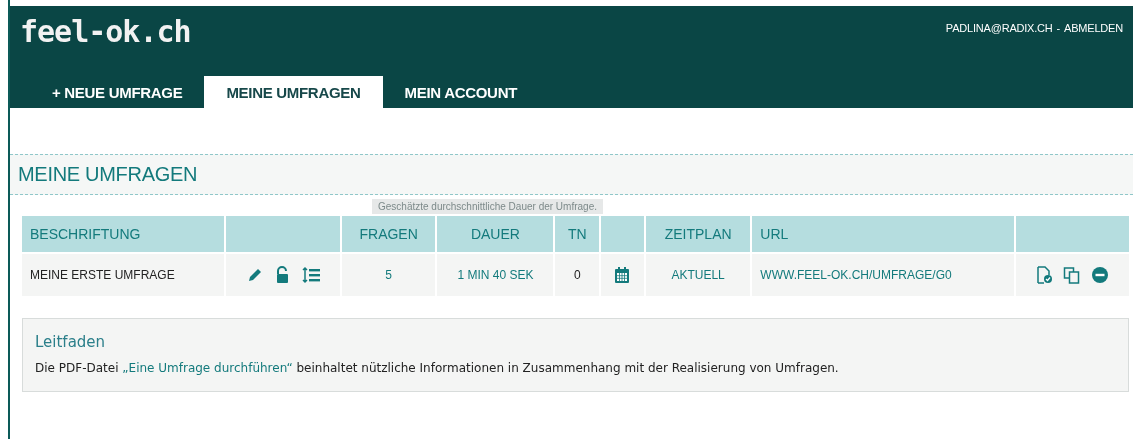 This screenshot has height=439, width=1133. Describe the element at coordinates (883, 234) in the screenshot. I see `column-header: URL` at that location.